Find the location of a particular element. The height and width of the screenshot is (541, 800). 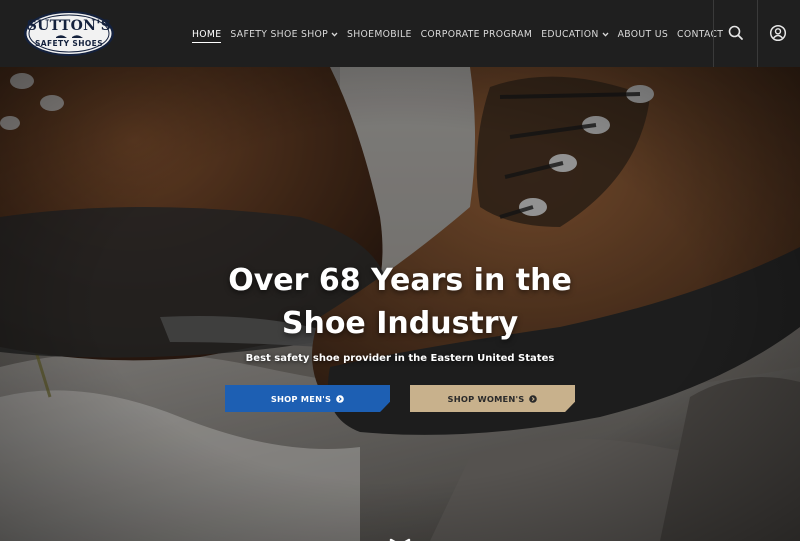

nav-item-label: EDUCATION is located at coordinates (570, 34).